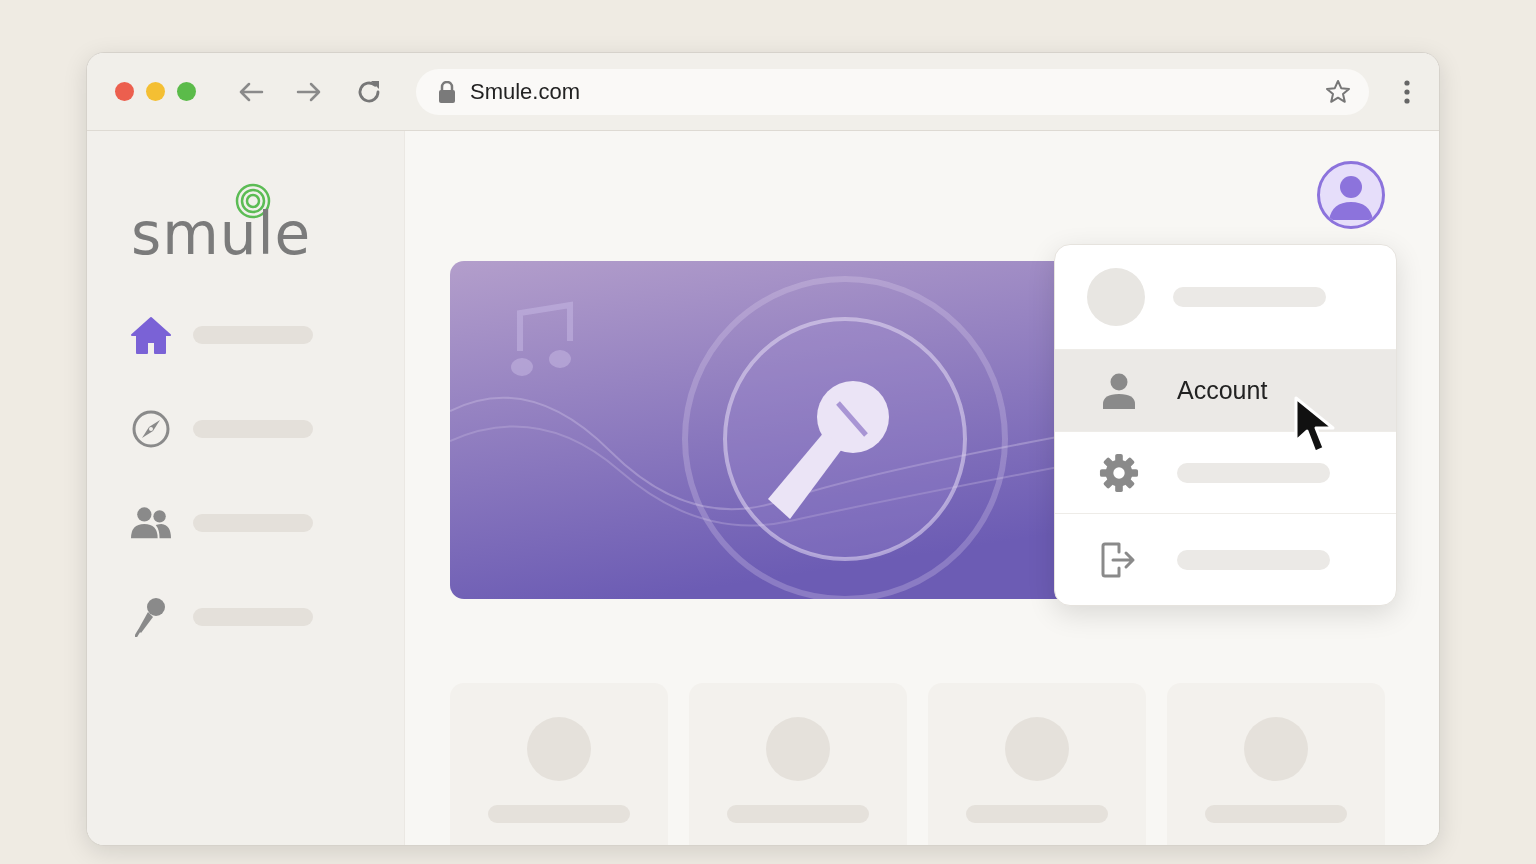  I want to click on forward-arrow-icon, so click(309, 91).